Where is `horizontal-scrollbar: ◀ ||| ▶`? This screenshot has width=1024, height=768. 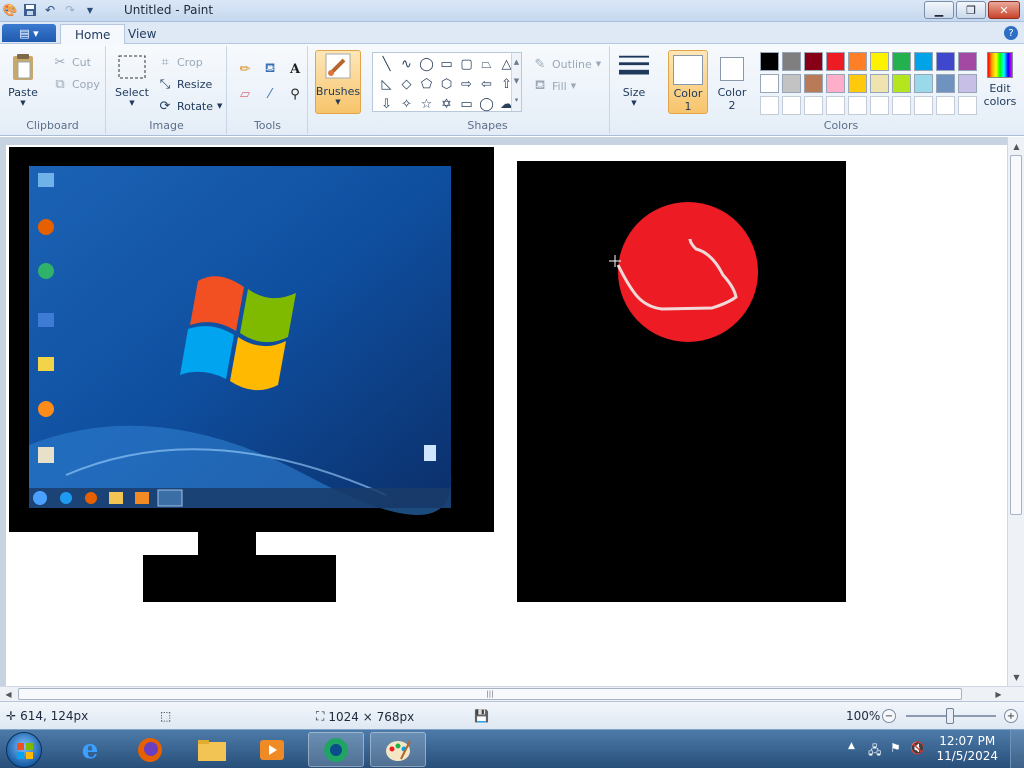
horizontal-scrollbar: ◀ ||| ▶ is located at coordinates (512, 693).